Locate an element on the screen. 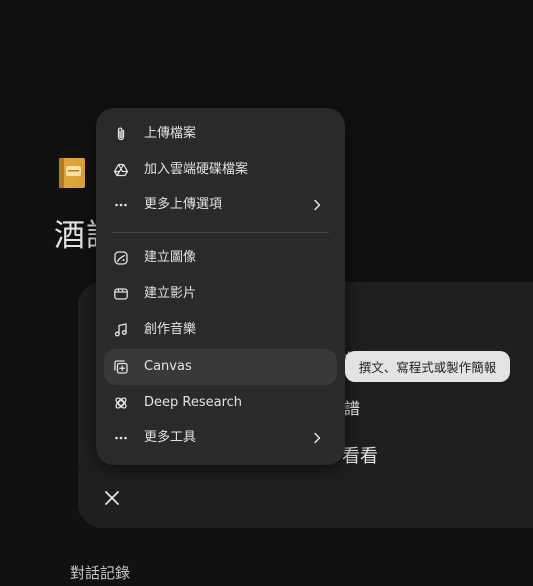 This screenshot has width=533, height=586. menu-item-label: Canvas is located at coordinates (168, 366).